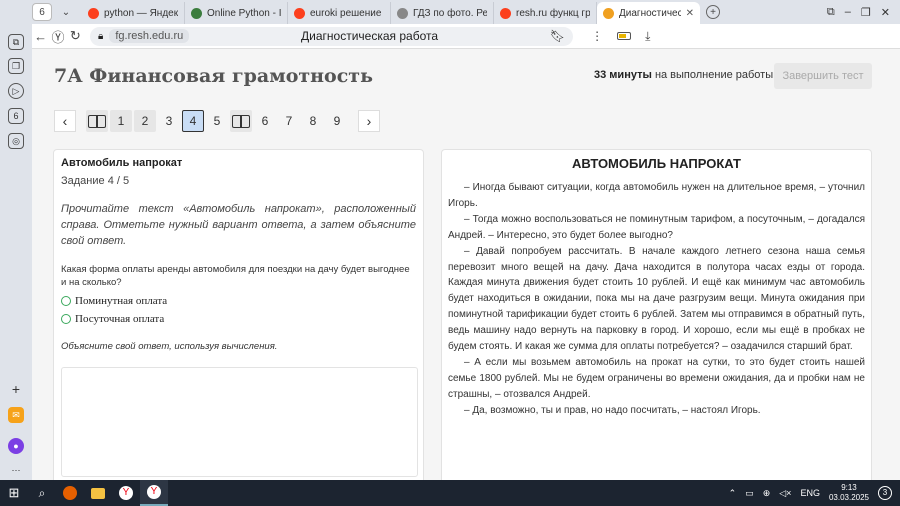 The image size is (900, 506). I want to click on tab-label: ГДЗ по фото. Реш, so click(450, 13).